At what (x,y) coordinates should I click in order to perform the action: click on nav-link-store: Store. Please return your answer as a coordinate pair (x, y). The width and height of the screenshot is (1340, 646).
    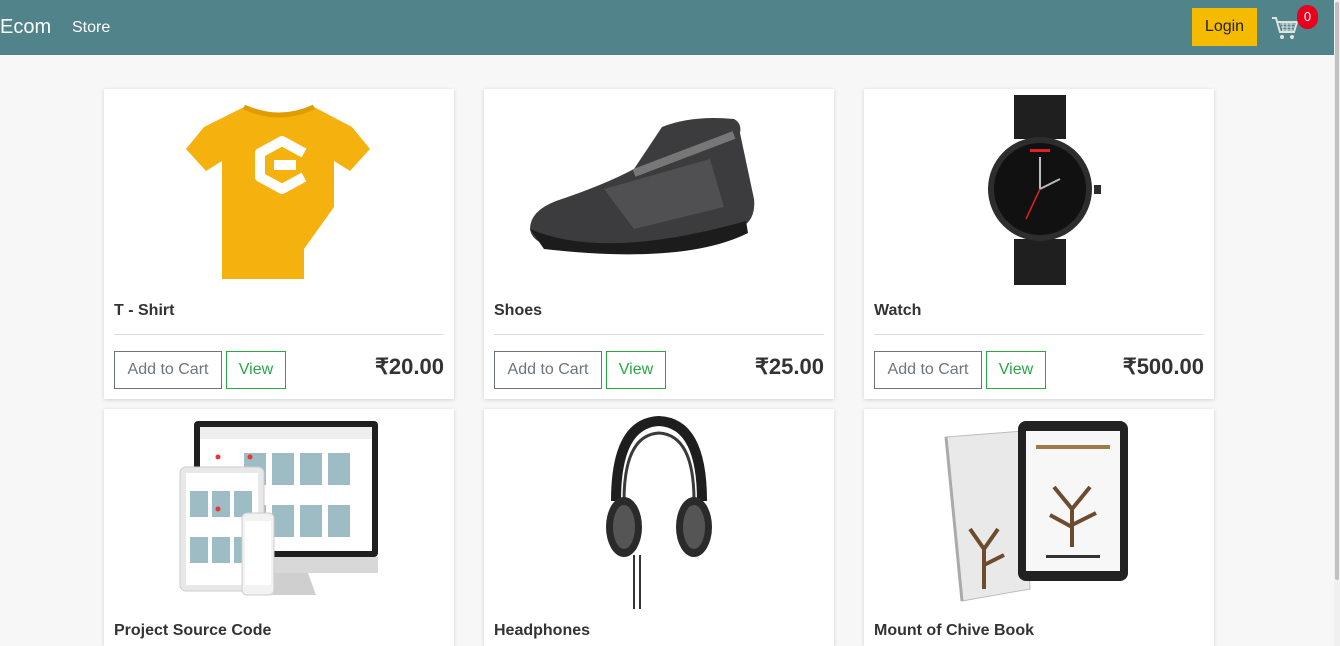
    Looking at the image, I should click on (91, 28).